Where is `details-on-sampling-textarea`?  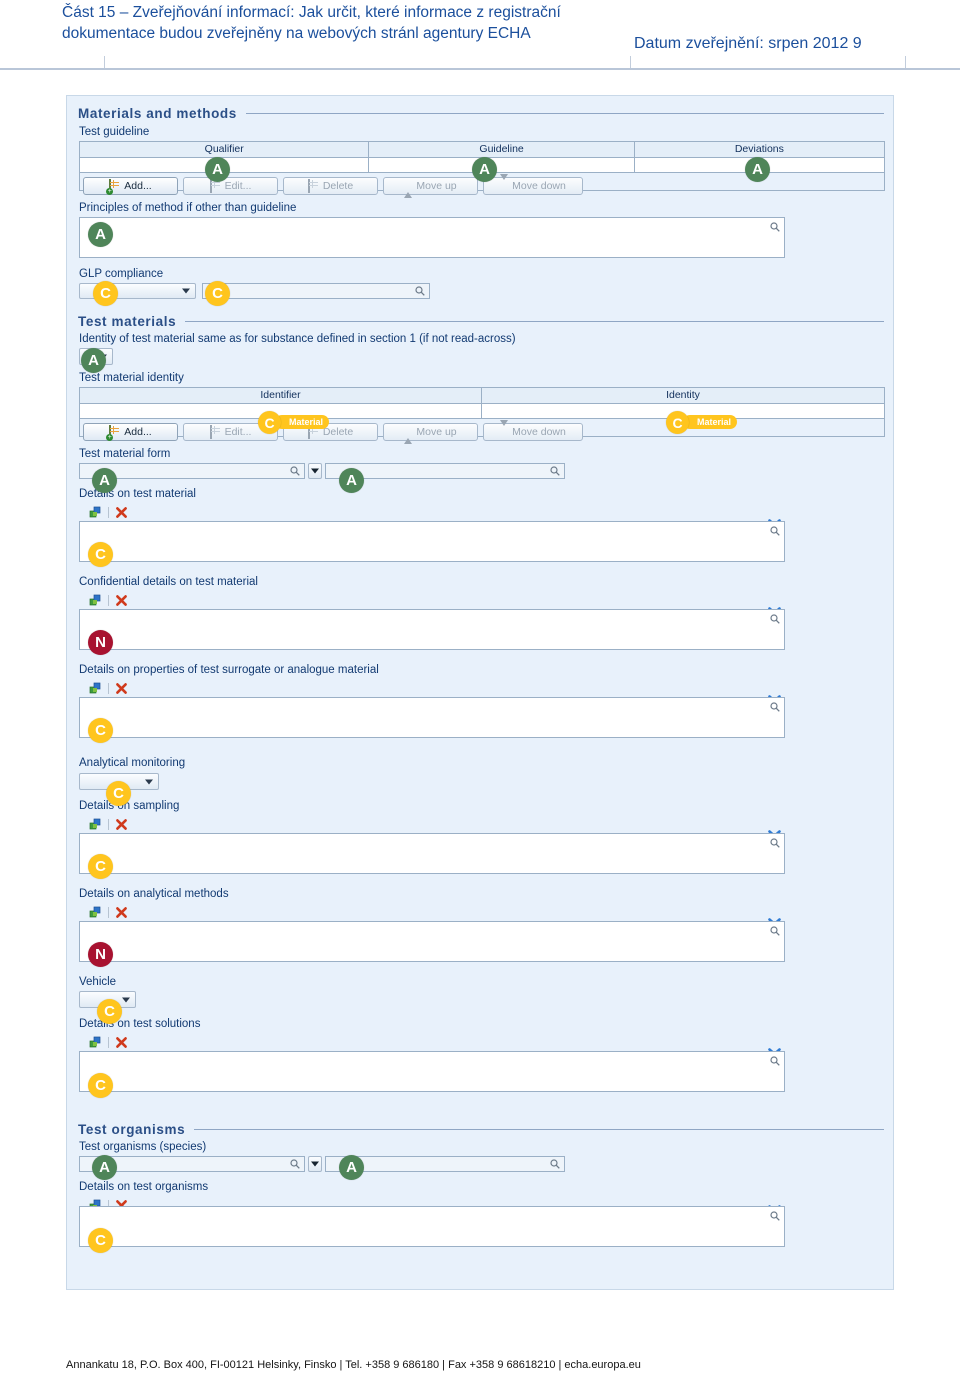
details-on-sampling-textarea is located at coordinates (432, 853).